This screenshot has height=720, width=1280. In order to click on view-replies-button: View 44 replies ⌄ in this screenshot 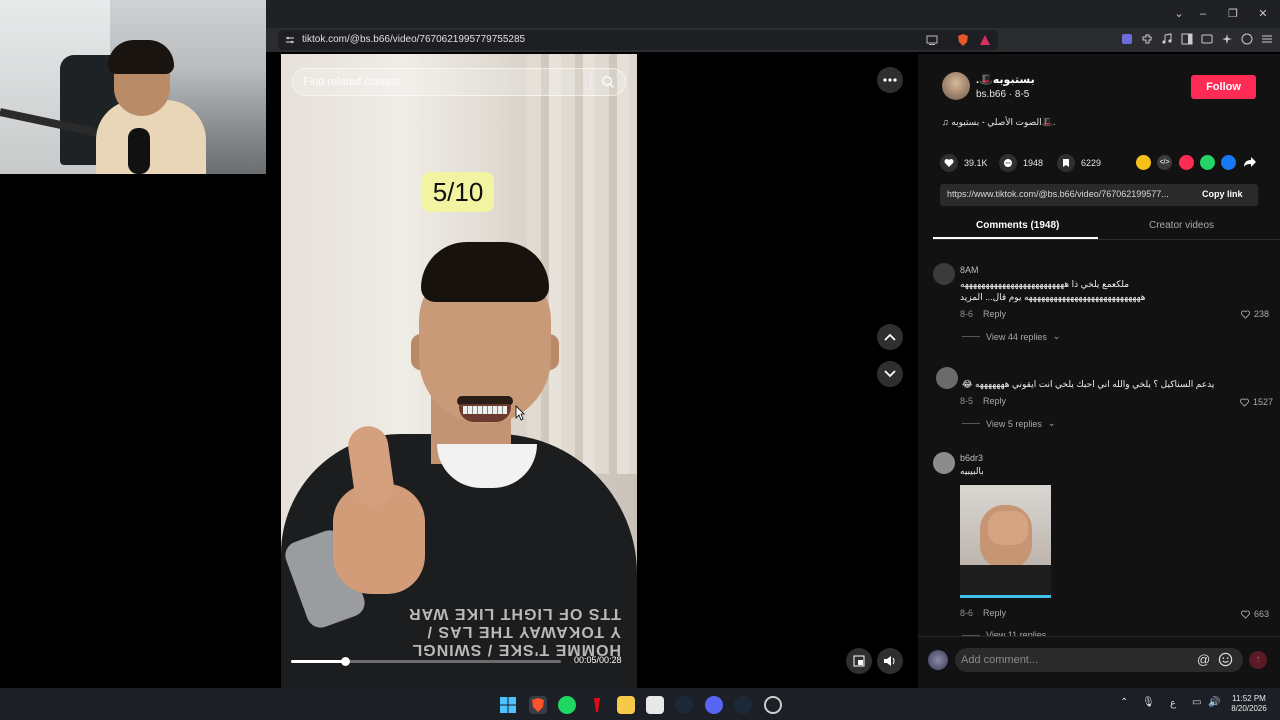, I will do `click(1011, 336)`.